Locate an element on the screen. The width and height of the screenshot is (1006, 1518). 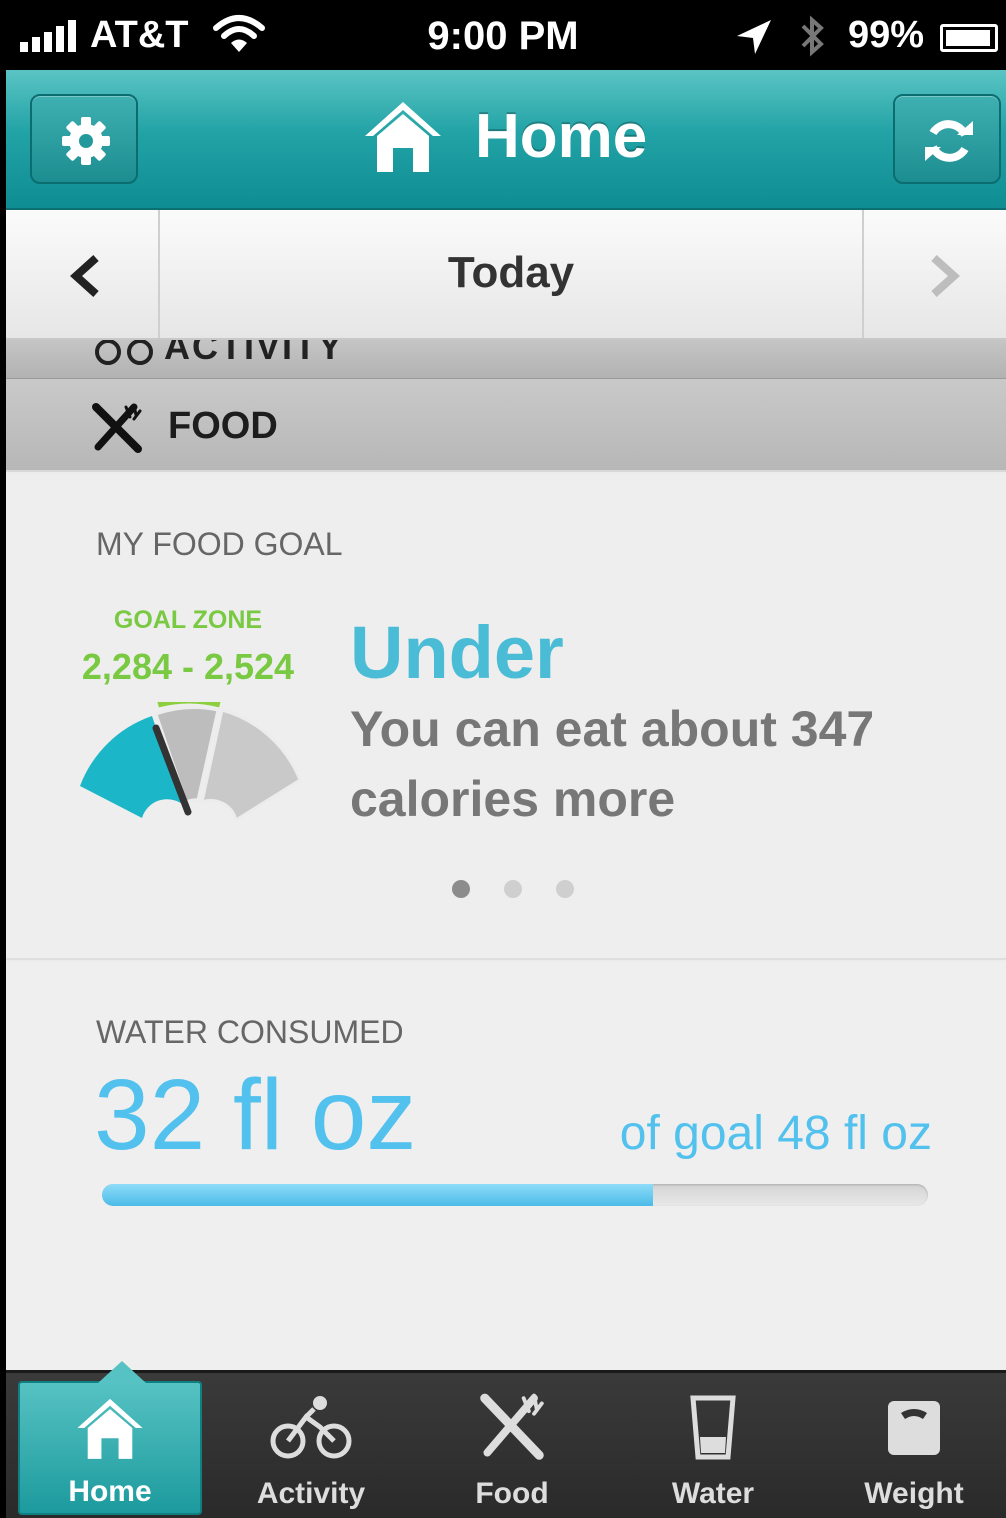
activity-section-header: ACTIVITY is located at coordinates (506, 359).